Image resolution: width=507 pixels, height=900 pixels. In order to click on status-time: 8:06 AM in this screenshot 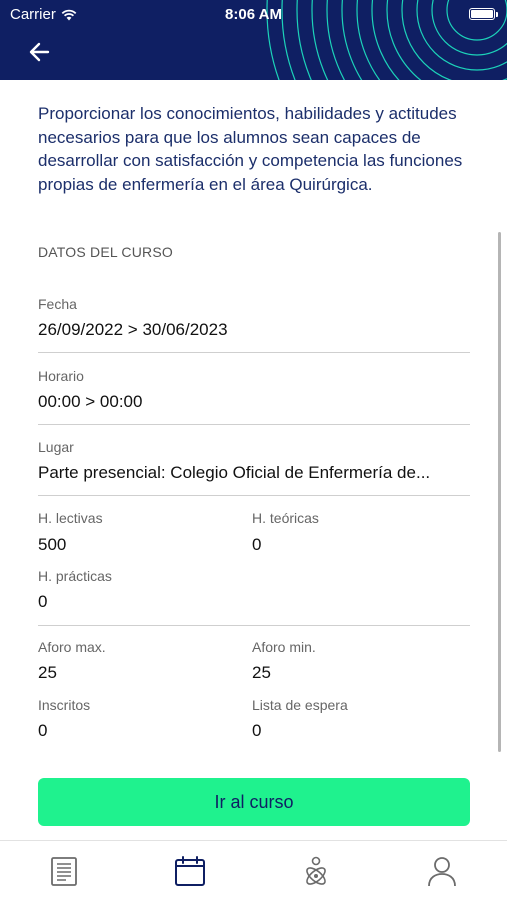, I will do `click(253, 14)`.